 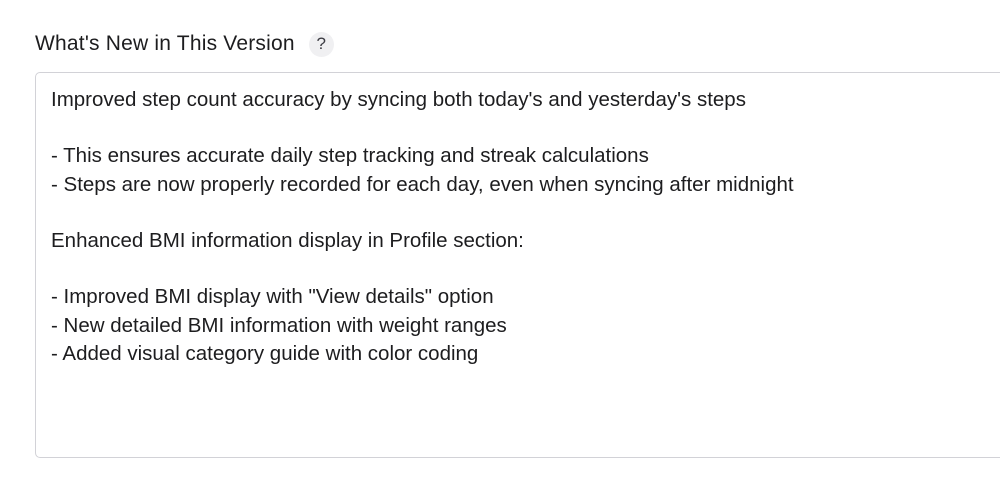 What do you see at coordinates (165, 43) in the screenshot?
I see `whats-new-label: What's New in This Version` at bounding box center [165, 43].